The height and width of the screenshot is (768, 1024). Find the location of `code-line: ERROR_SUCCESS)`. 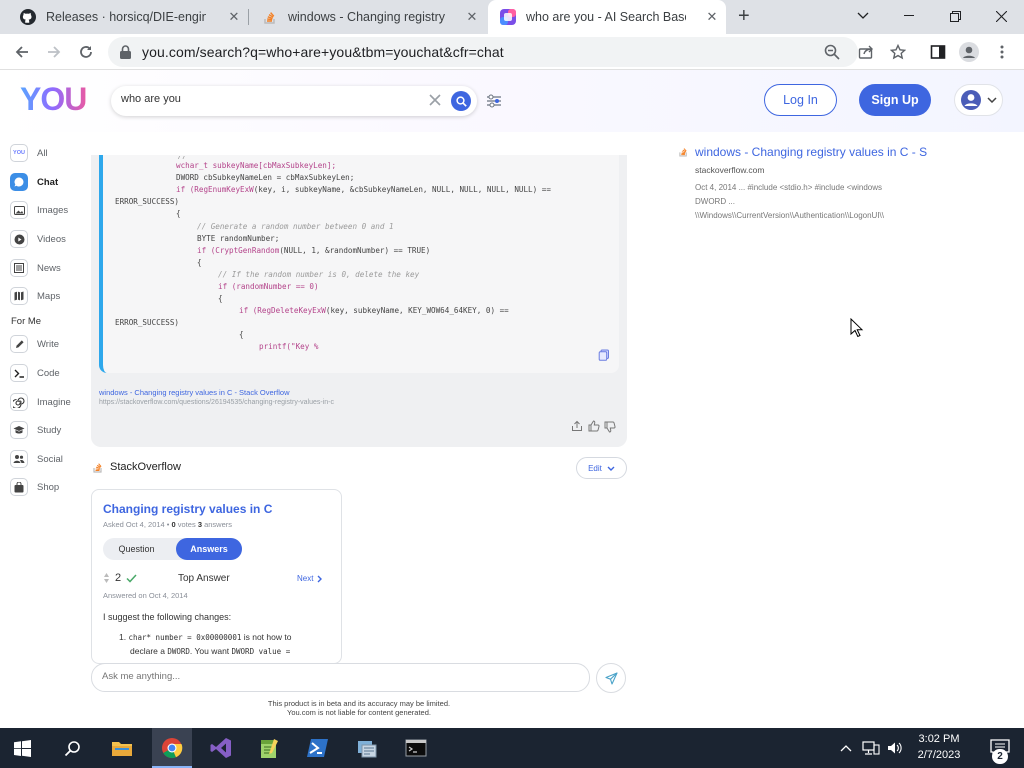

code-line: ERROR_SUCCESS) is located at coordinates (147, 322).